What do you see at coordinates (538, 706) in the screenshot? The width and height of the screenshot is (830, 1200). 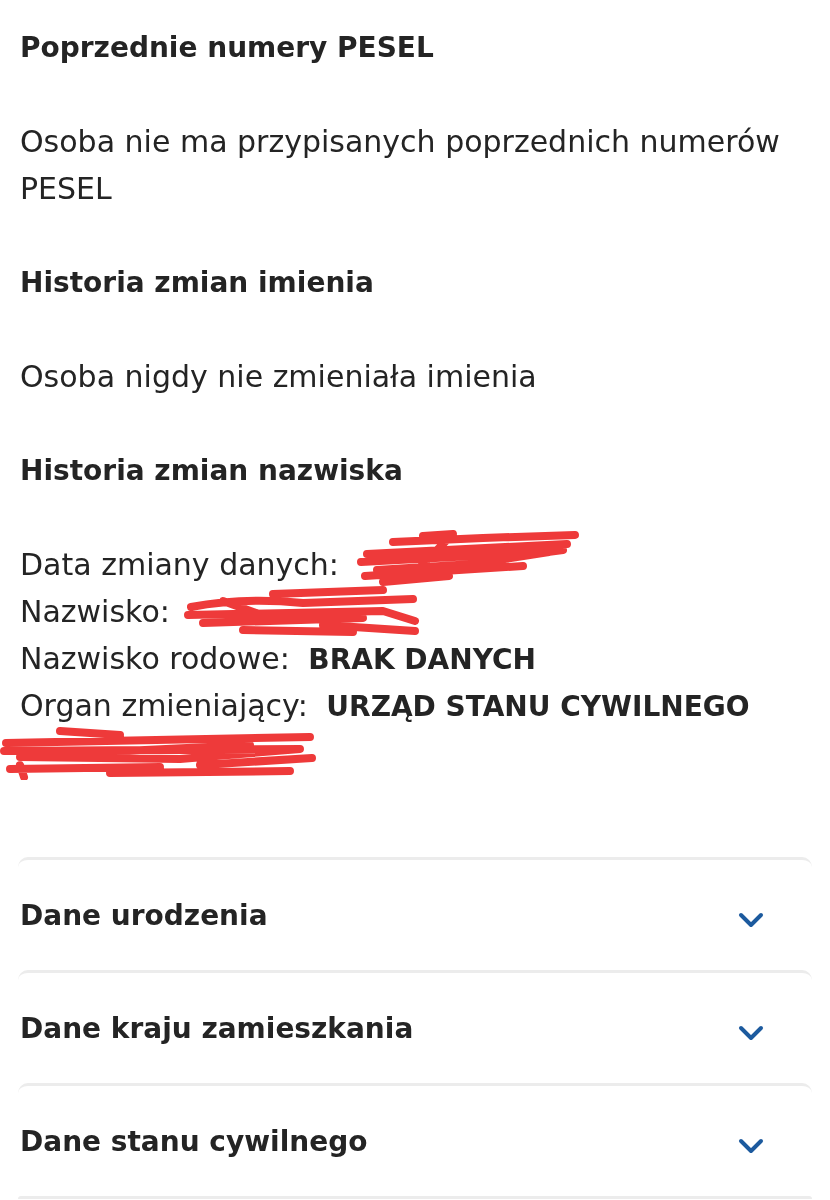 I see `detail-value: URZĄD STANU CYWILNEGO` at bounding box center [538, 706].